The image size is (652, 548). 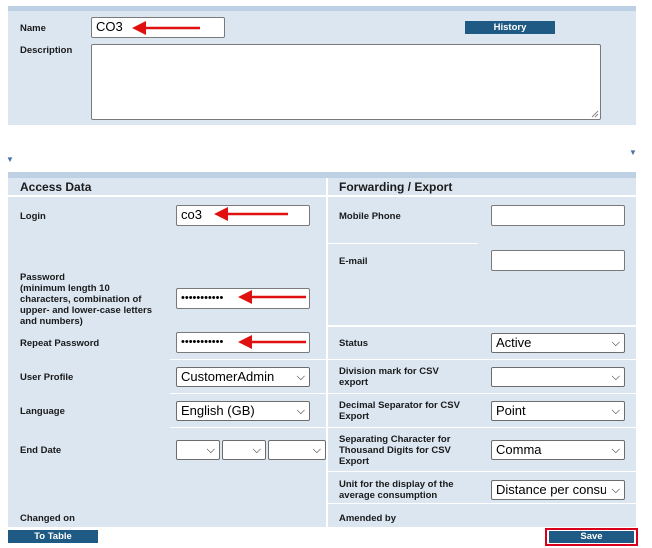 What do you see at coordinates (389, 371) in the screenshot?
I see `division-mark-label-line: Division mark for CSV` at bounding box center [389, 371].